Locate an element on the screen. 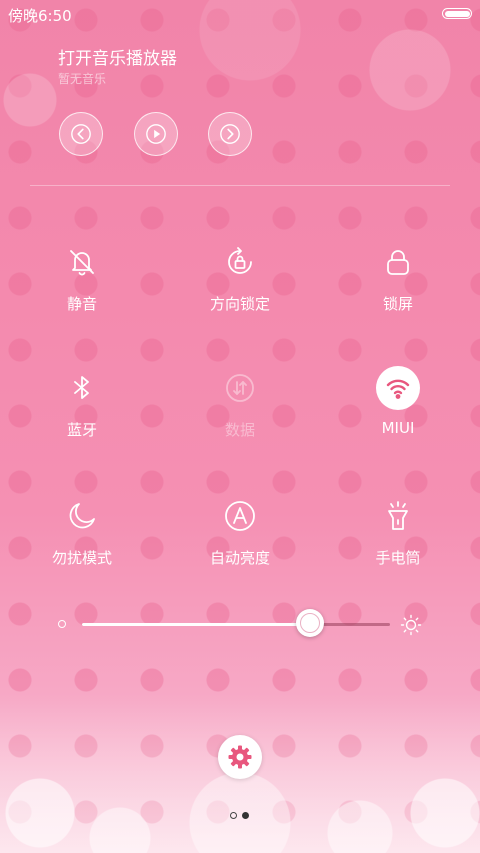 This screenshot has width=480, height=853. play-button is located at coordinates (156, 134).